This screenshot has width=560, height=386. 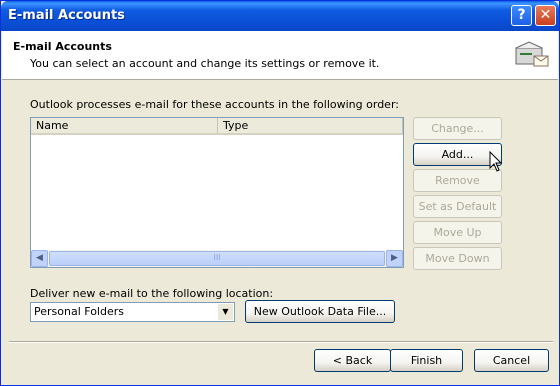 What do you see at coordinates (281, 342) in the screenshot?
I see `footer-separator` at bounding box center [281, 342].